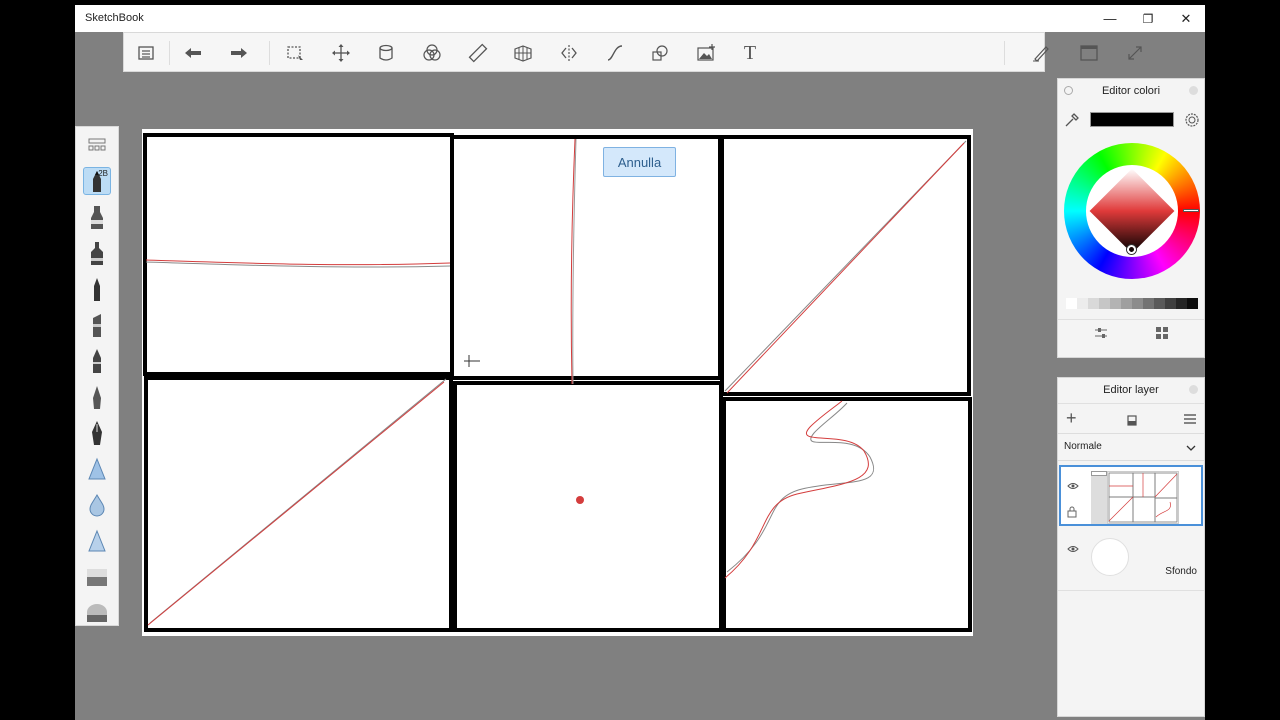  I want to click on triangle-brush-icon, so click(97, 541).